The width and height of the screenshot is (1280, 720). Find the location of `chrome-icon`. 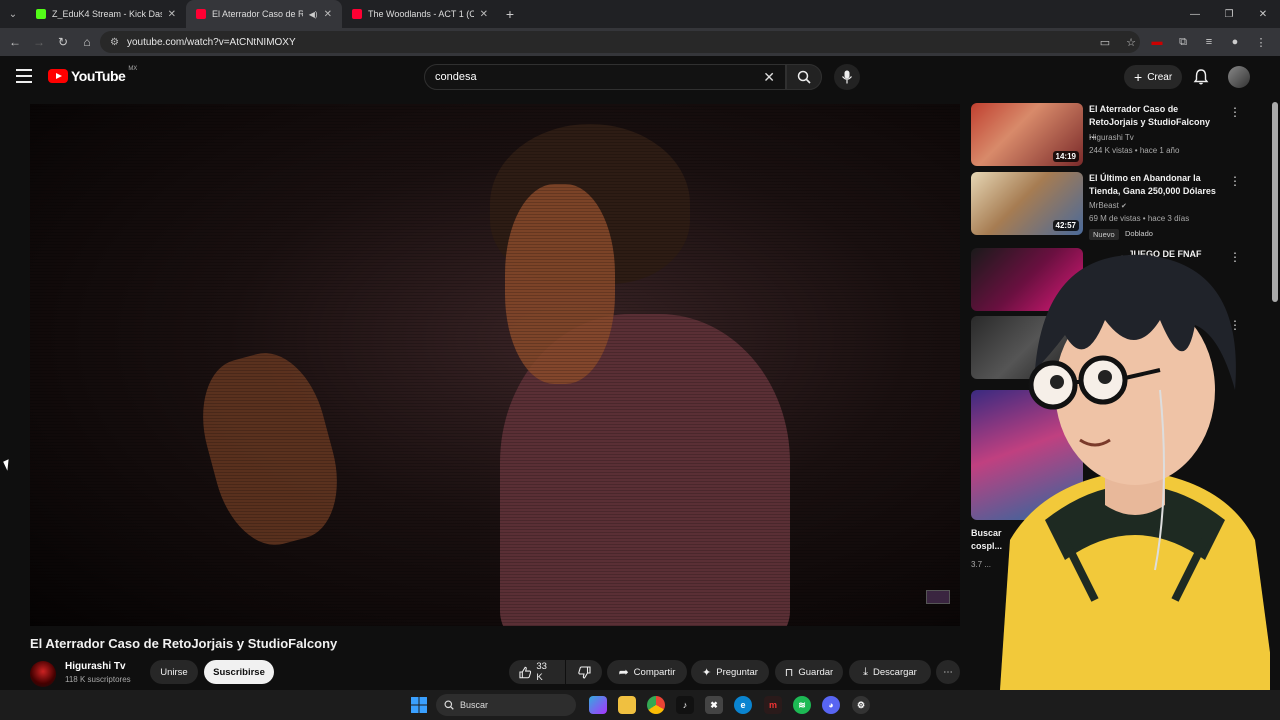

chrome-icon is located at coordinates (656, 705).